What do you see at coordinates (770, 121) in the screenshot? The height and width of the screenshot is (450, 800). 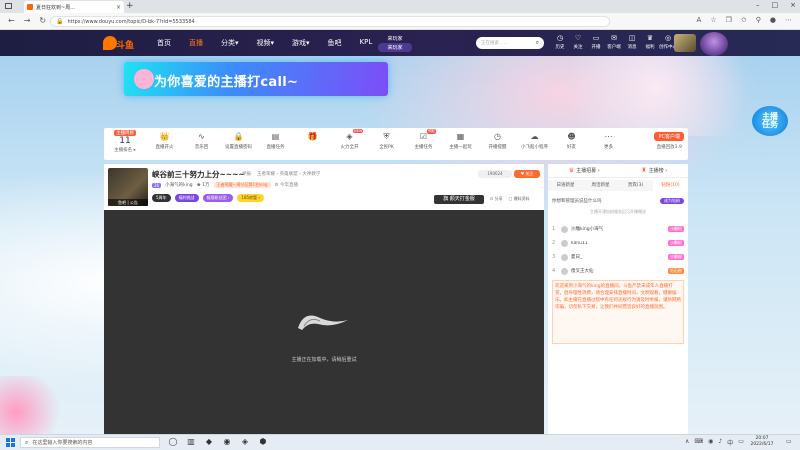 I see `anchor-task-badge: 主播 任务` at bounding box center [770, 121].